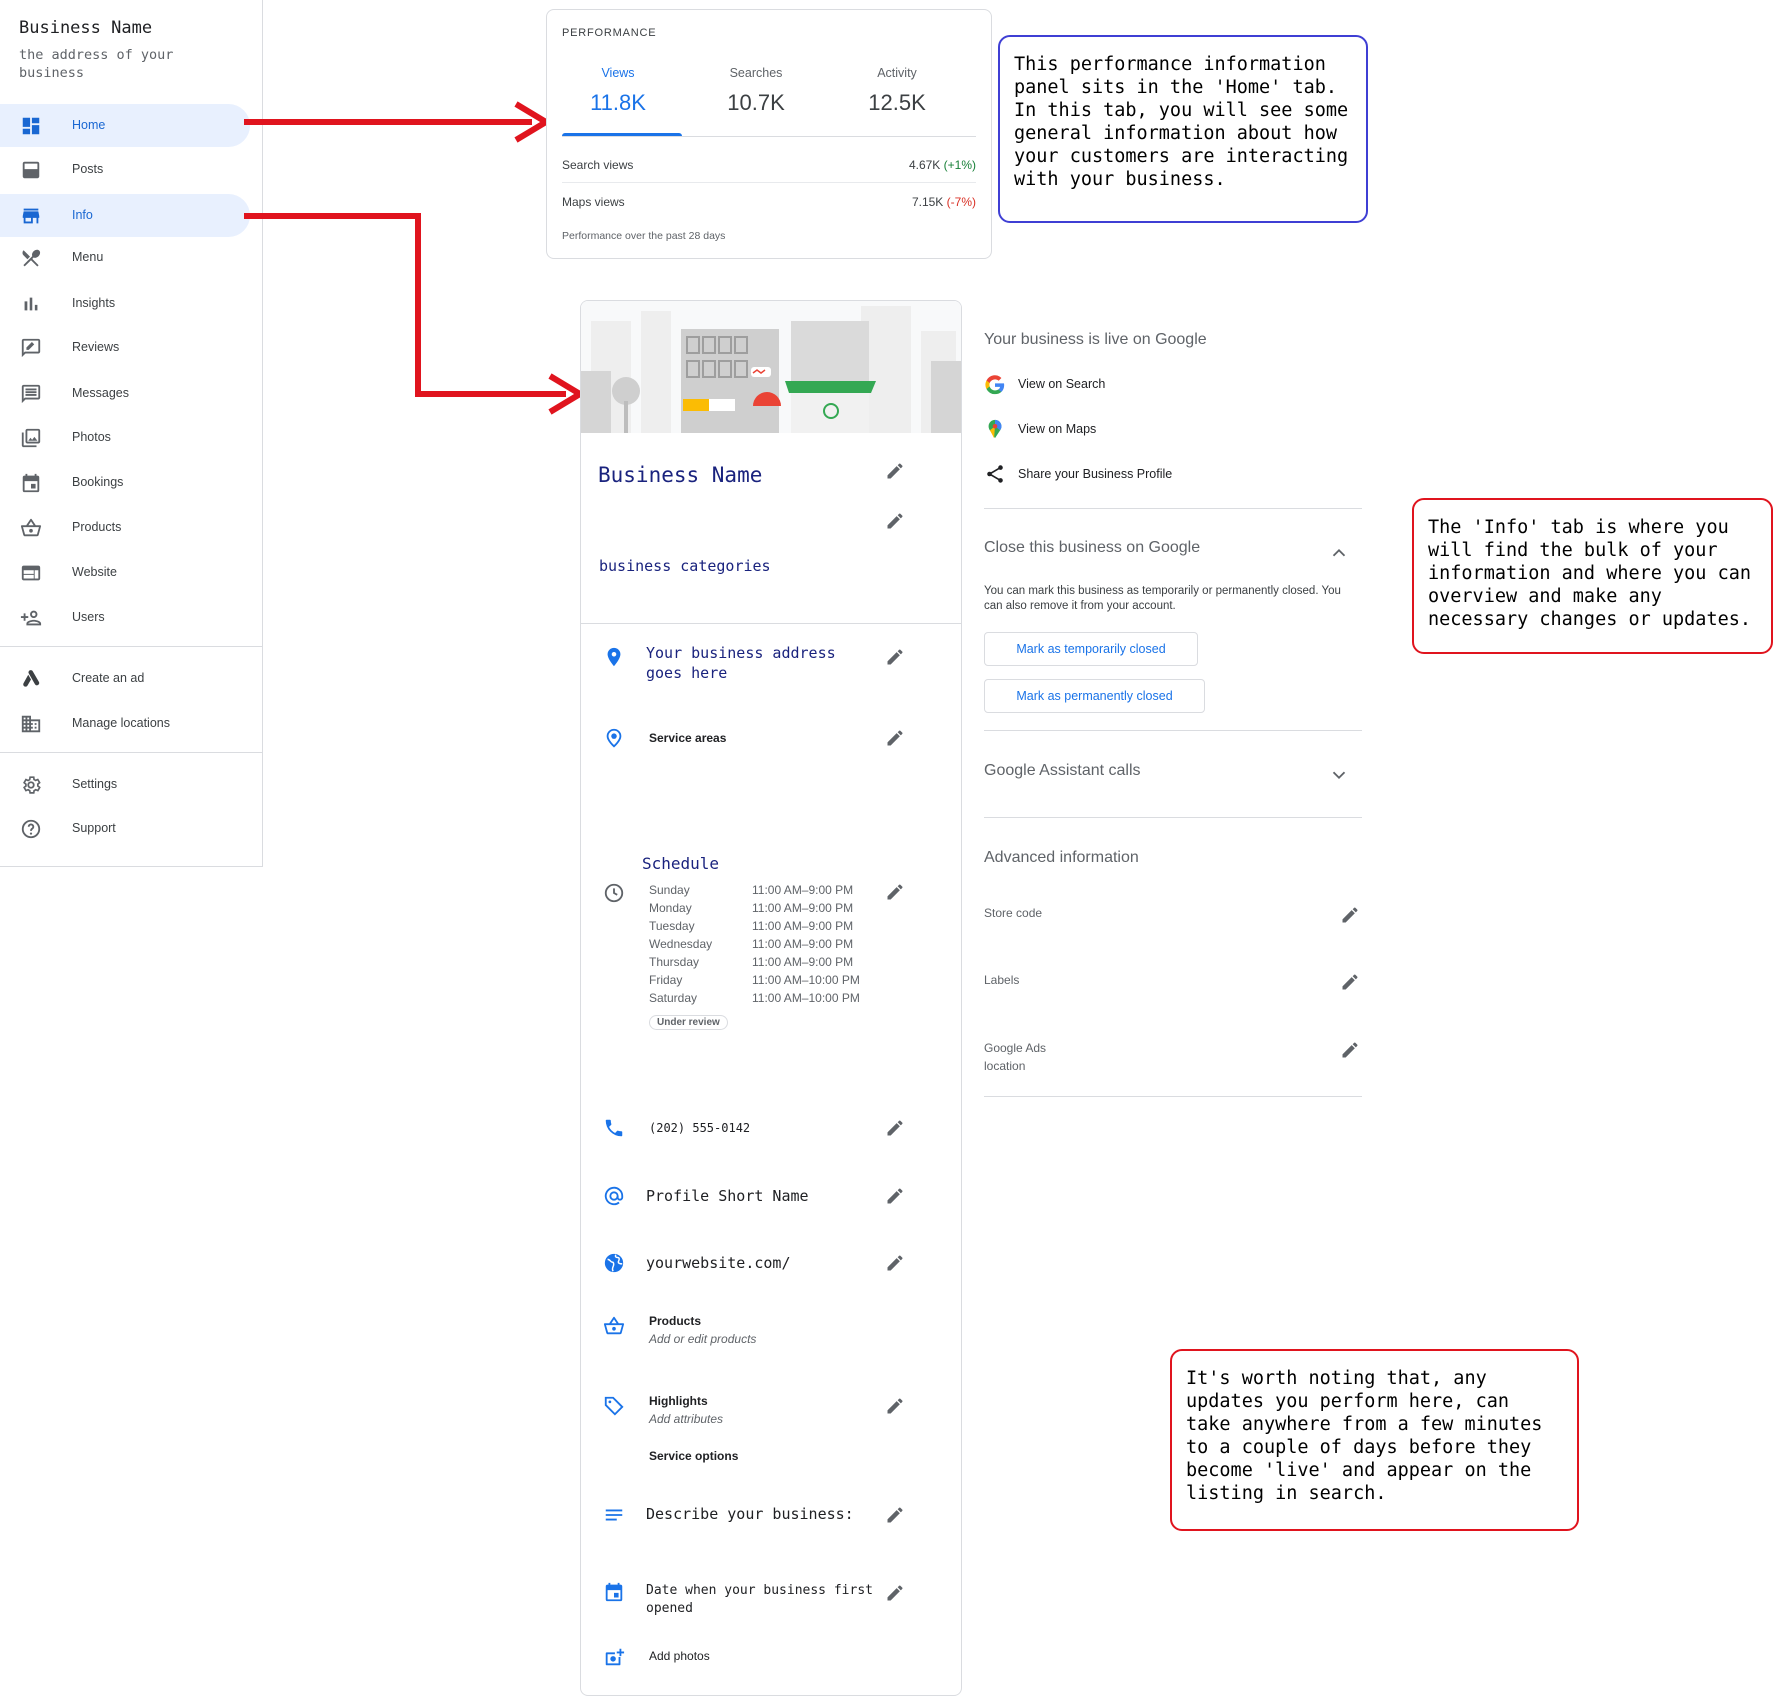 The height and width of the screenshot is (1704, 1782). I want to click on at-sign-icon, so click(614, 1196).